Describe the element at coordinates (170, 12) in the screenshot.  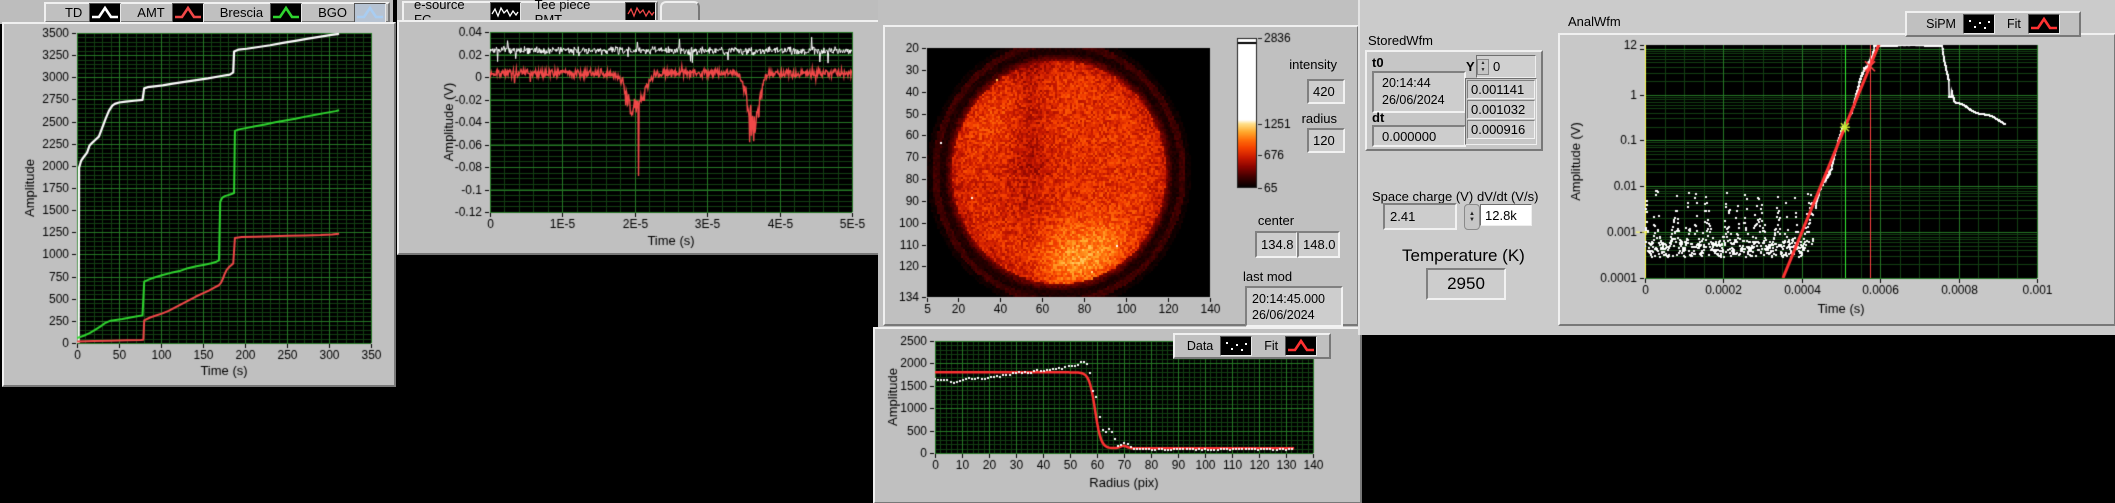
I see `legend-item-amt: AMT` at that location.